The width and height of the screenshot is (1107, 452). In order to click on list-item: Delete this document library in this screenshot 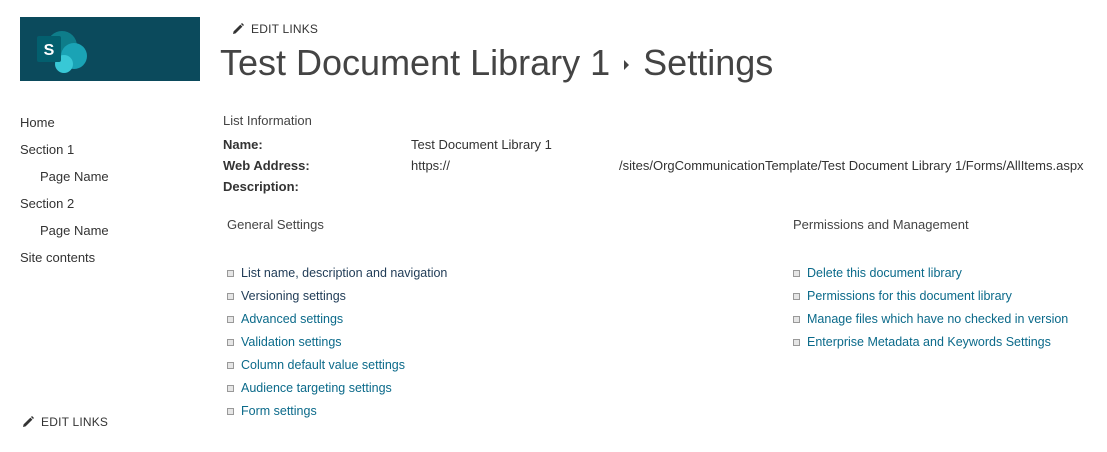, I will do `click(930, 273)`.